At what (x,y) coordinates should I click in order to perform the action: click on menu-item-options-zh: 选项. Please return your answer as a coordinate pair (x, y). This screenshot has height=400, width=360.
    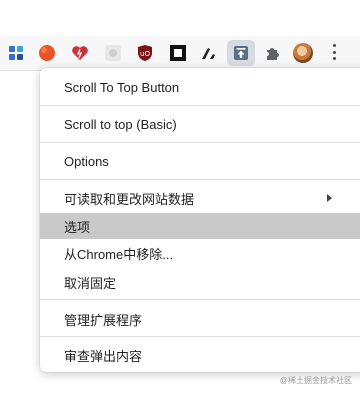
    Looking at the image, I should click on (200, 226).